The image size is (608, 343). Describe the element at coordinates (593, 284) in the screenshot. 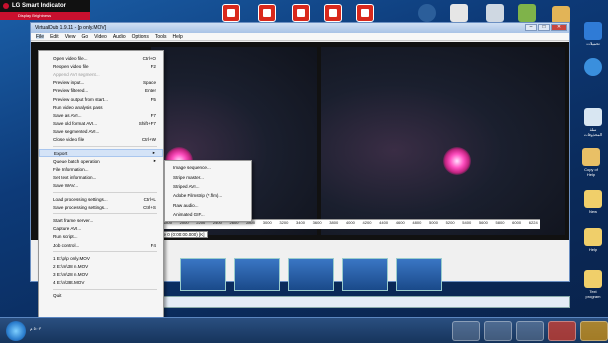

I see `desktop-icon-text-program: Text program` at that location.